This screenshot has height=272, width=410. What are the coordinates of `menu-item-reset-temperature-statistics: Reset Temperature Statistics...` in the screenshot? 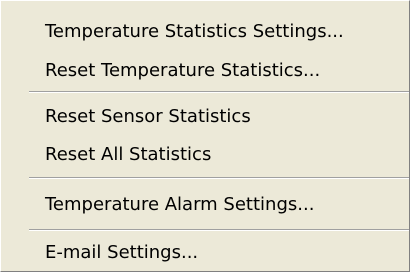 It's located at (182, 71).